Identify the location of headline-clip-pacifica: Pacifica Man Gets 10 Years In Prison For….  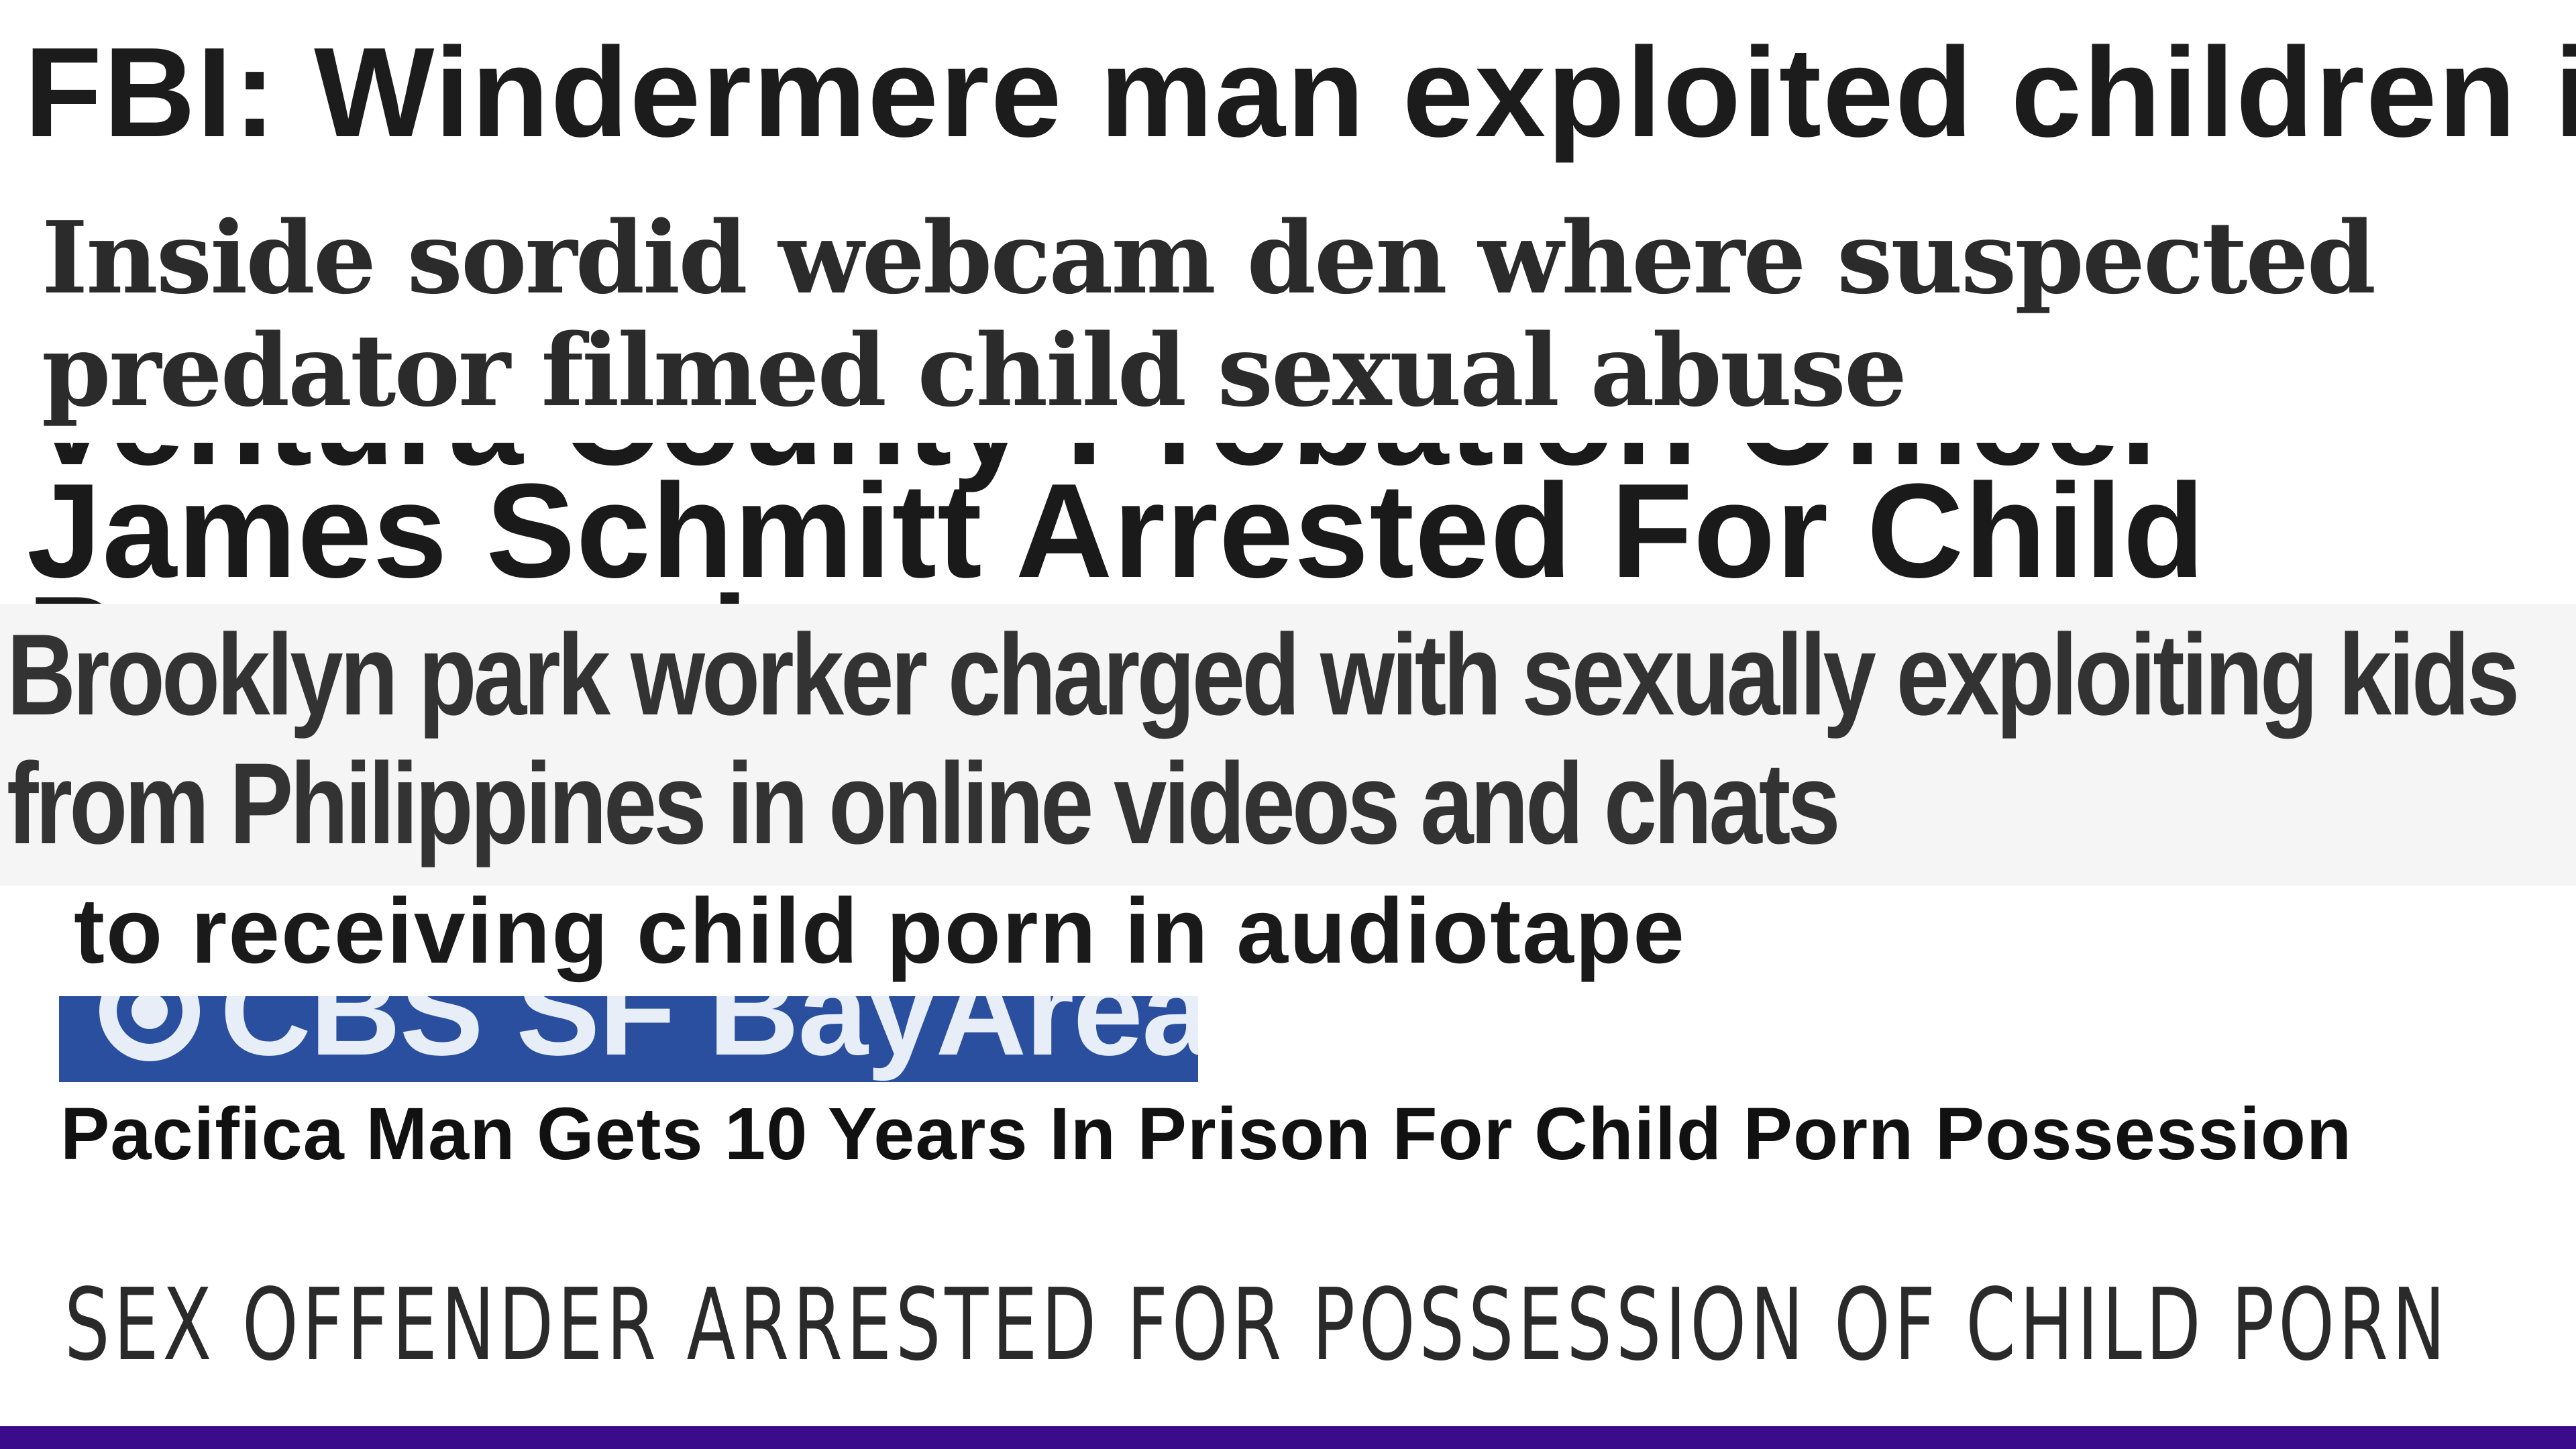
(1288, 1135).